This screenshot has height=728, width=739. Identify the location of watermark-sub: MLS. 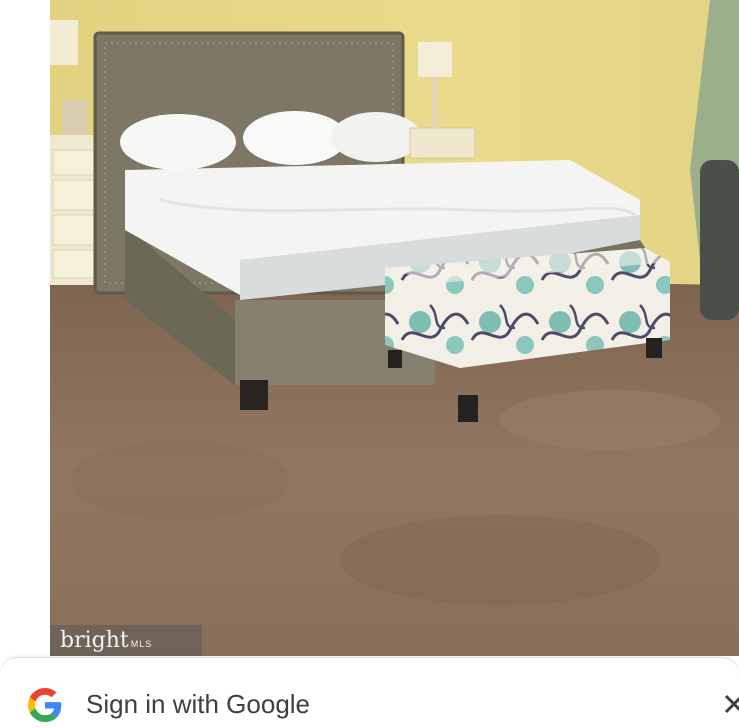
(141, 644).